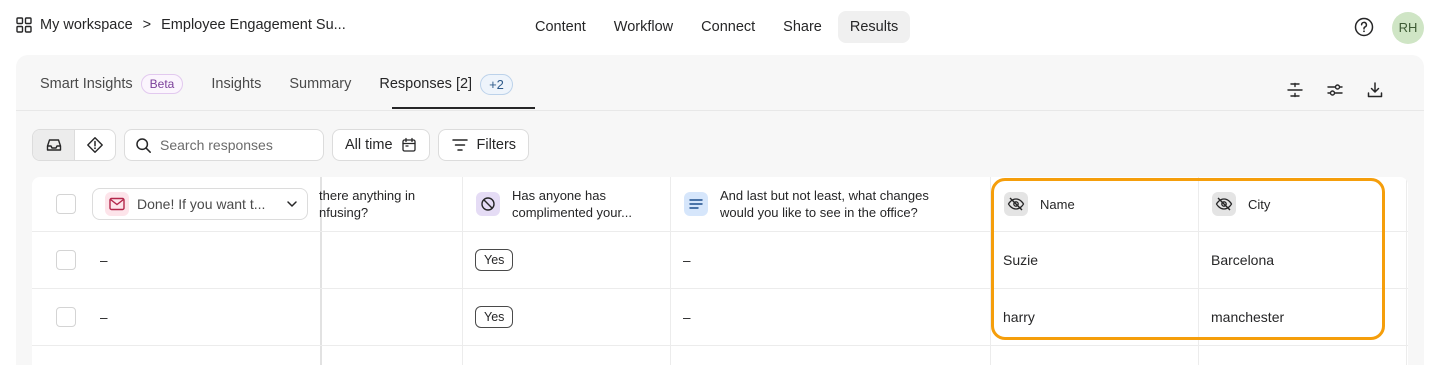 This screenshot has height=365, width=1440. Describe the element at coordinates (488, 204) in the screenshot. I see `ban-icon` at that location.